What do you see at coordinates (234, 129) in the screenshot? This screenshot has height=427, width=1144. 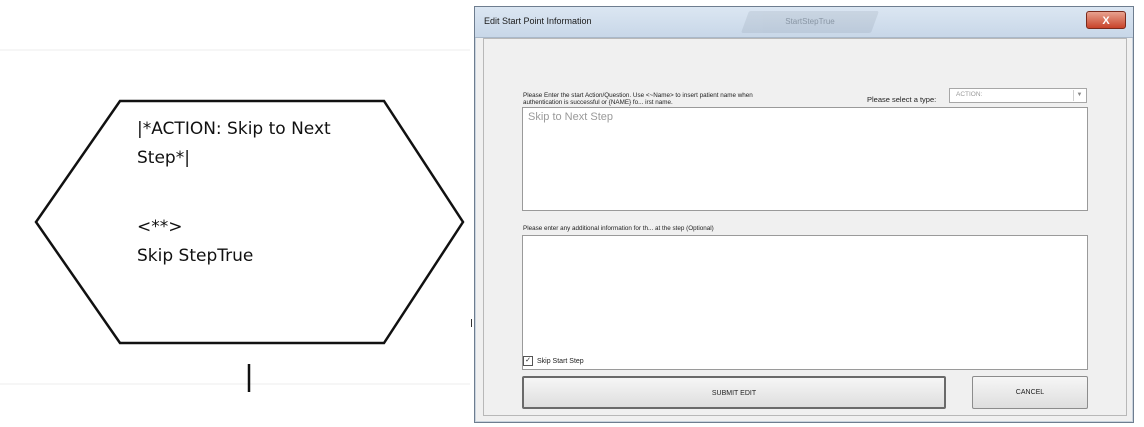 I see `node-text-line: |*ACTION: Skip to Next` at bounding box center [234, 129].